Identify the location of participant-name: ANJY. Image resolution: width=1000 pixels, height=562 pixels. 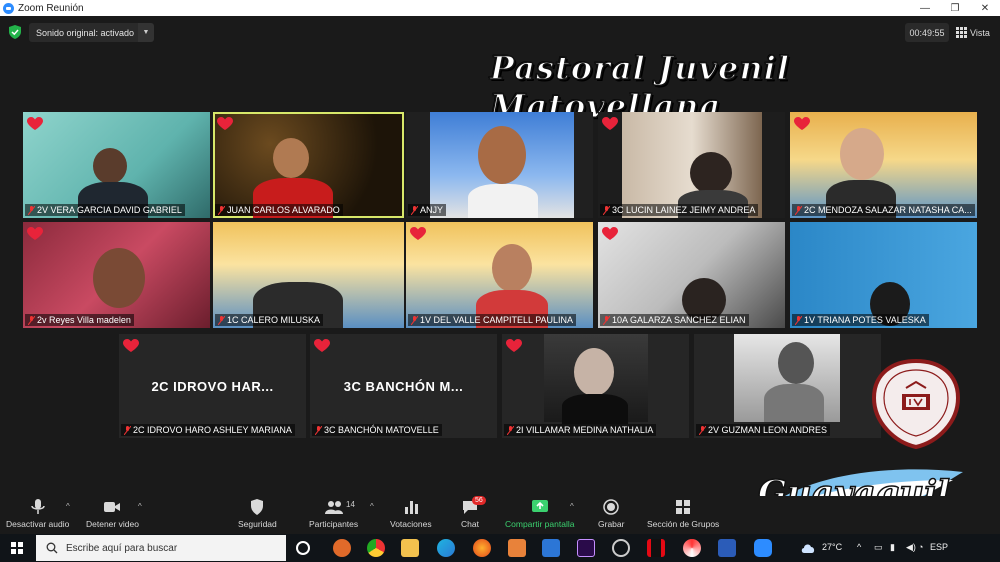
(427, 210).